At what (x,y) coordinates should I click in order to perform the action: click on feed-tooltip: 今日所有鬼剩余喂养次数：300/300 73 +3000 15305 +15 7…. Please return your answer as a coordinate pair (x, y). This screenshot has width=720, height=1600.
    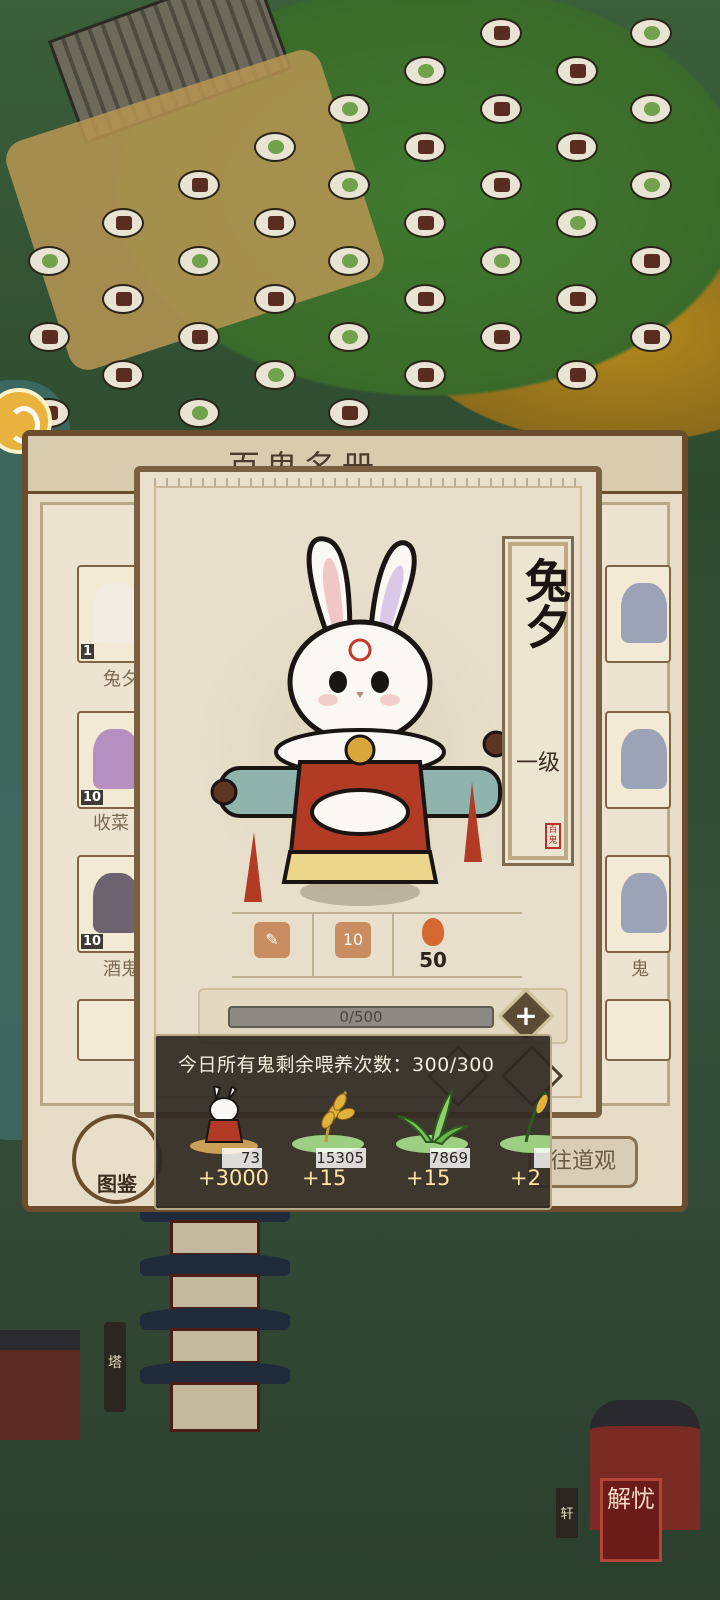
    Looking at the image, I should click on (353, 1122).